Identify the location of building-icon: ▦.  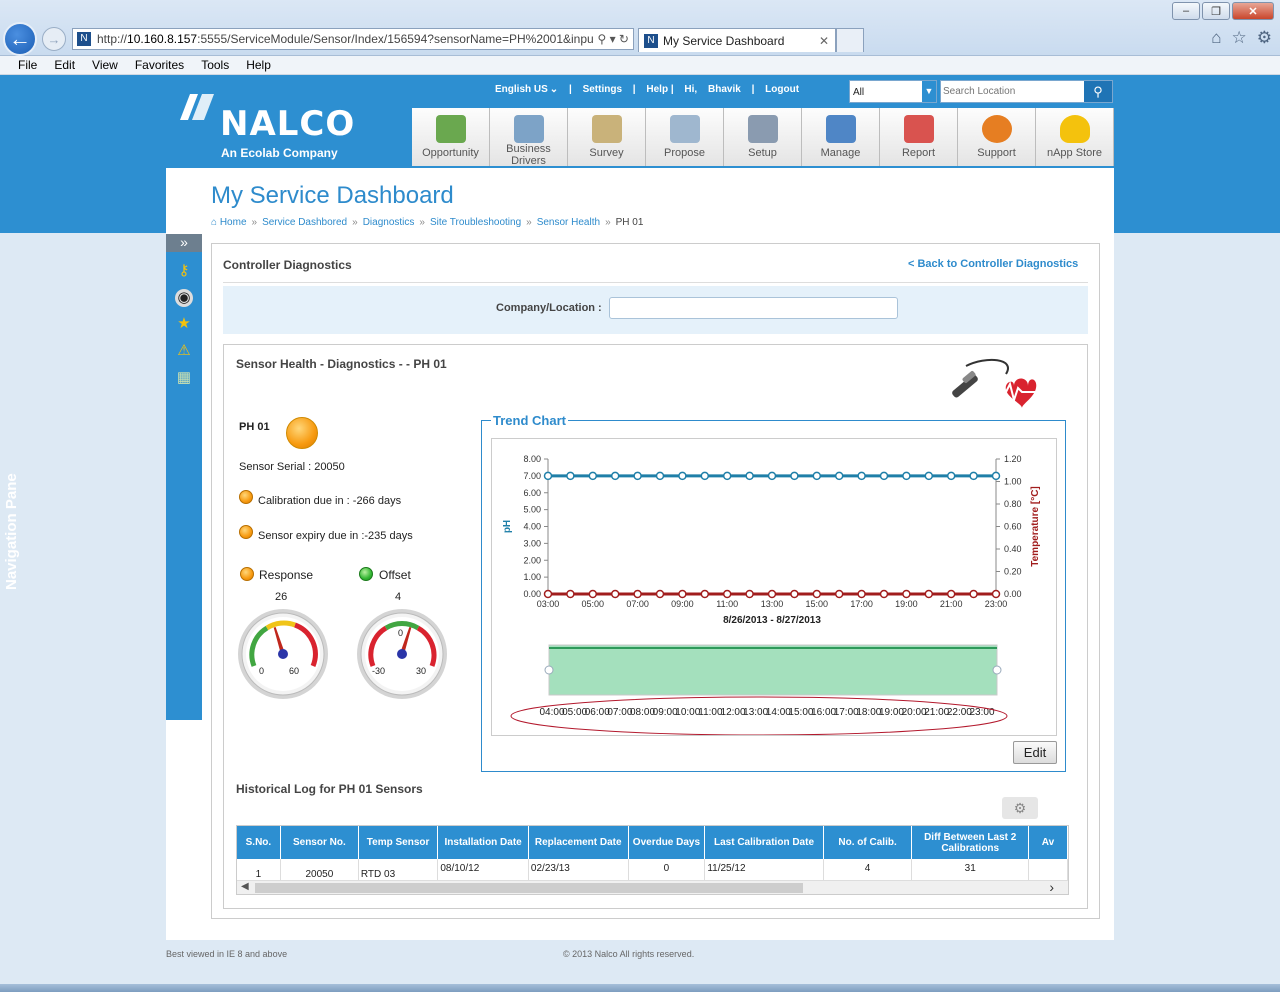
(184, 378).